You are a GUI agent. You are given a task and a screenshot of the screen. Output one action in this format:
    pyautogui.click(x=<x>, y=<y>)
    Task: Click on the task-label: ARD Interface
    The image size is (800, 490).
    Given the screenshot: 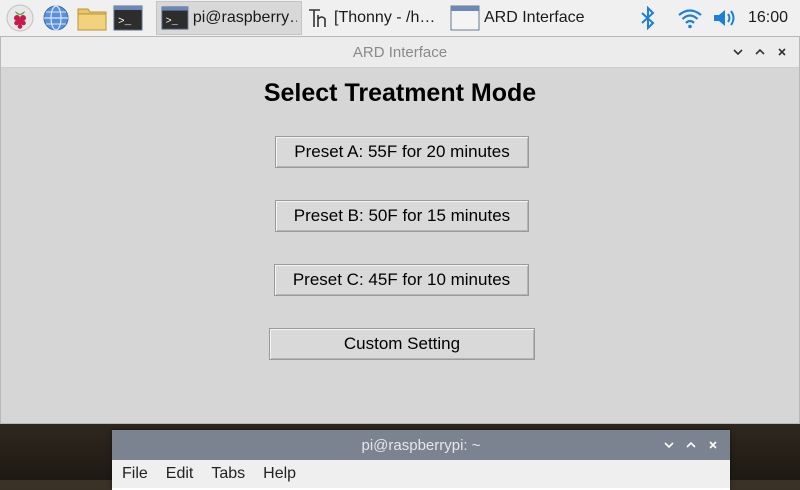 What is the action you would take?
    pyautogui.click(x=534, y=17)
    